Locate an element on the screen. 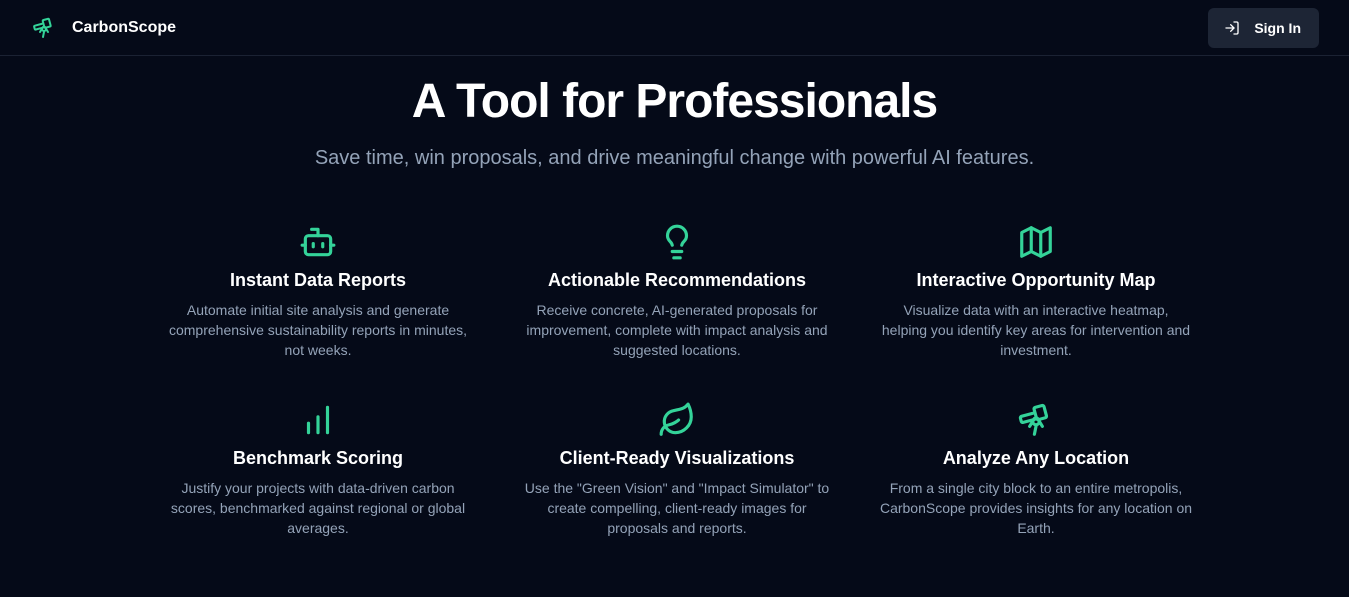 Image resolution: width=1349 pixels, height=597 pixels. sign-in-label: Sign In is located at coordinates (1277, 27).